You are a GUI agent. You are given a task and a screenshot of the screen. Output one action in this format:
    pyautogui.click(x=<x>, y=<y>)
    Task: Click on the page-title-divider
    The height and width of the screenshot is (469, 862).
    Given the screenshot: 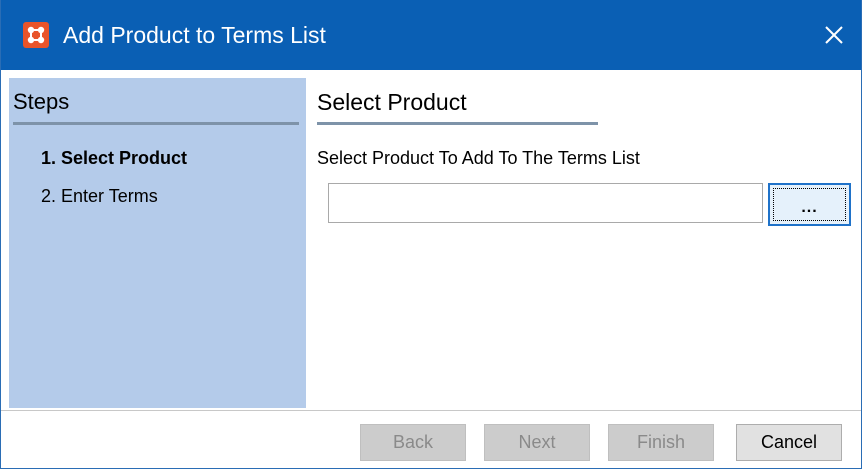 What is the action you would take?
    pyautogui.click(x=457, y=123)
    